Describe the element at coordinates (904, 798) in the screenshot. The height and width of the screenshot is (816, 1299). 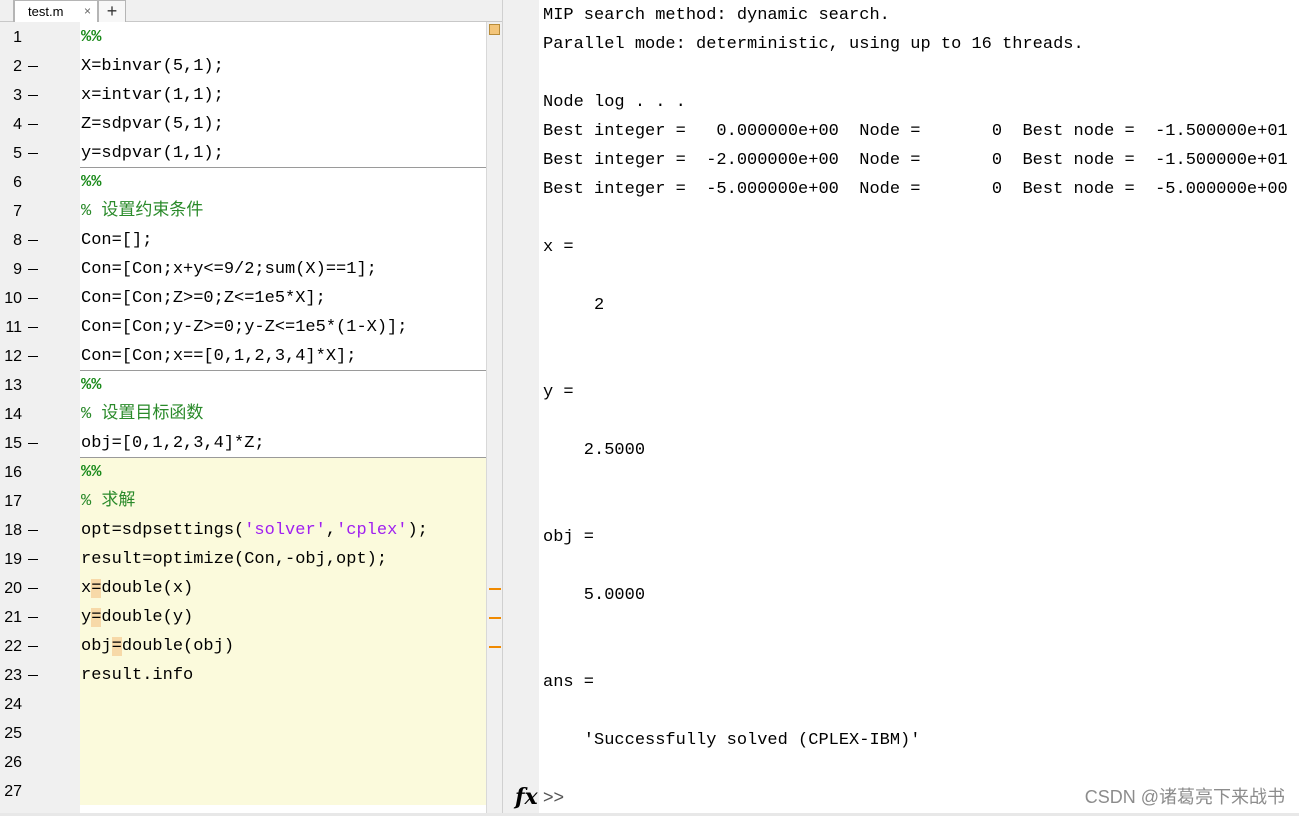
I see `command-prompt-row: fx >> CSDN @诸葛亮下来战书` at that location.